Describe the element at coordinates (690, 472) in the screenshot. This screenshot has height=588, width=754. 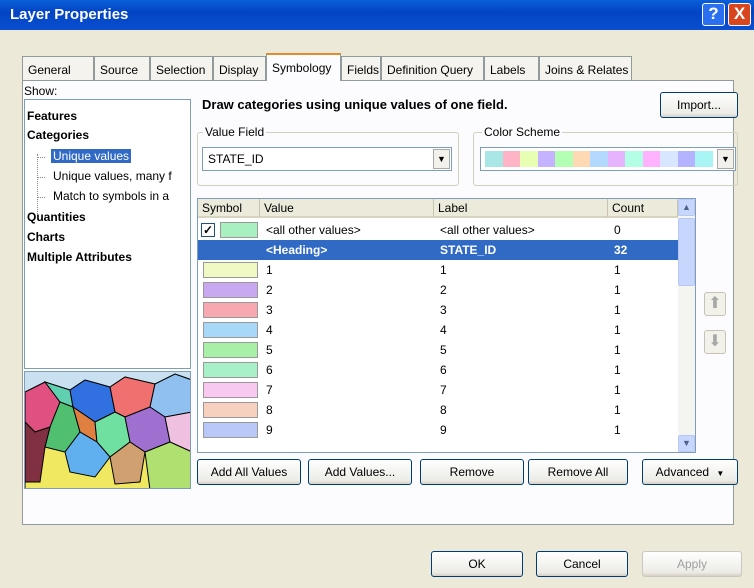
I see `advanced-button: Advanced ▼` at that location.